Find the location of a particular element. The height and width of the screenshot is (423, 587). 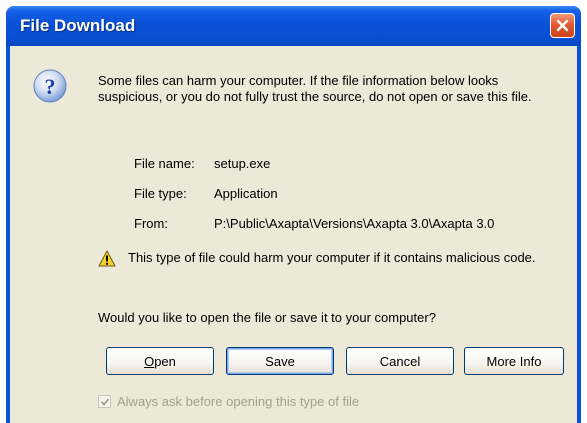

open-button-label: Open is located at coordinates (160, 361).